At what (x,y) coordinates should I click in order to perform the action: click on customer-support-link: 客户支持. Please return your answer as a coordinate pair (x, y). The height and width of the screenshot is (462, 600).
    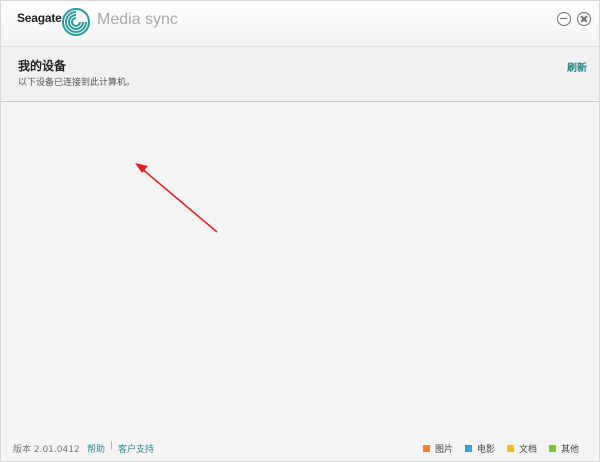
    Looking at the image, I should click on (136, 448).